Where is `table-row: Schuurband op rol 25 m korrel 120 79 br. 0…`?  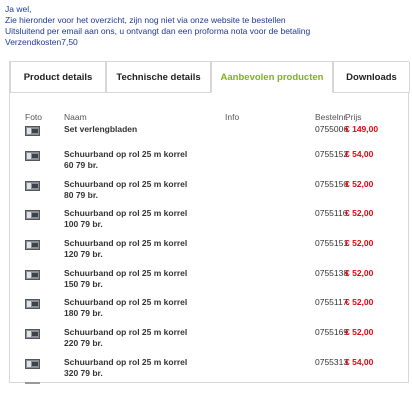
table-row: Schuurband op rol 25 m korrel 120 79 br. 0… is located at coordinates (209, 252).